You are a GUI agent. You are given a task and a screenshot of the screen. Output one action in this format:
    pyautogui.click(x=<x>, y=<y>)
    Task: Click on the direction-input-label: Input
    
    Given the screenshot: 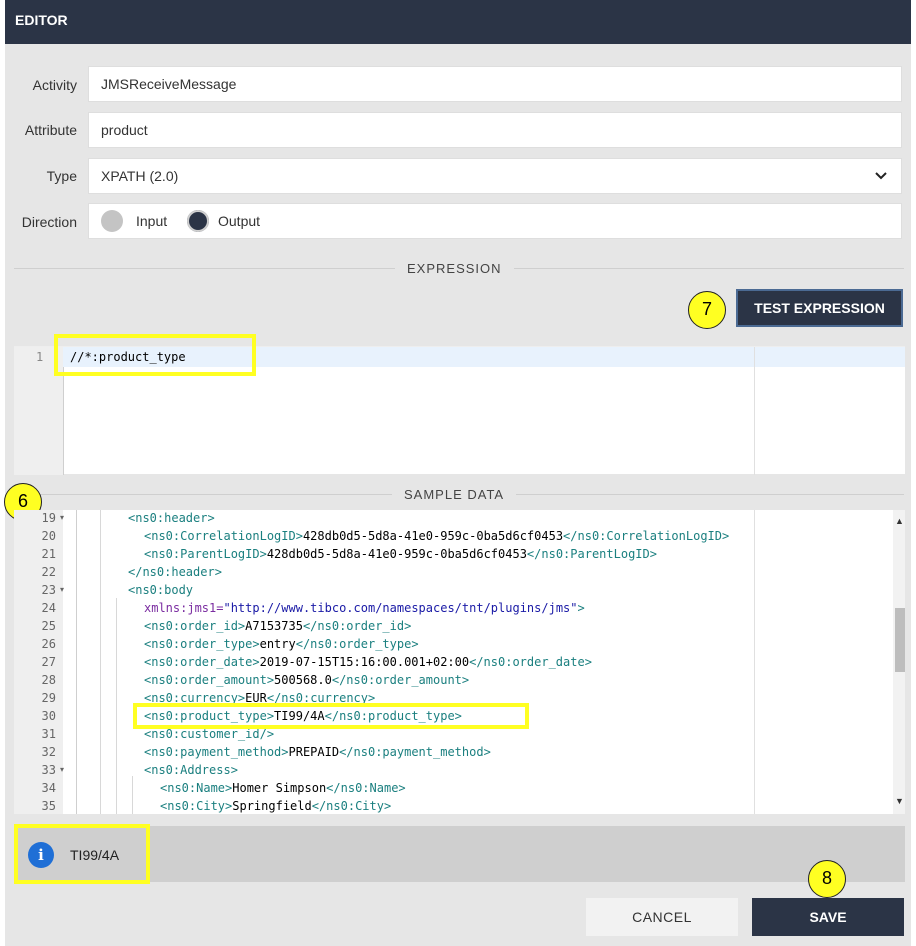 What is the action you would take?
    pyautogui.click(x=152, y=221)
    